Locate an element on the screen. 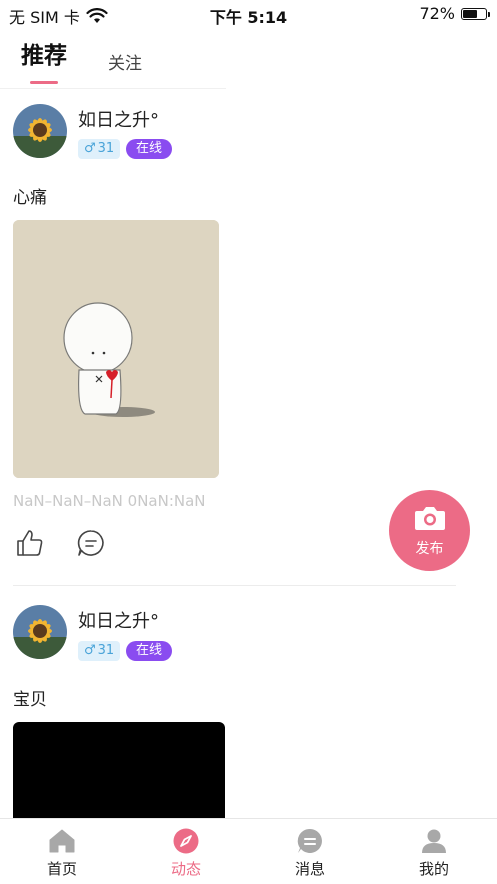  home-icon is located at coordinates (62, 841).